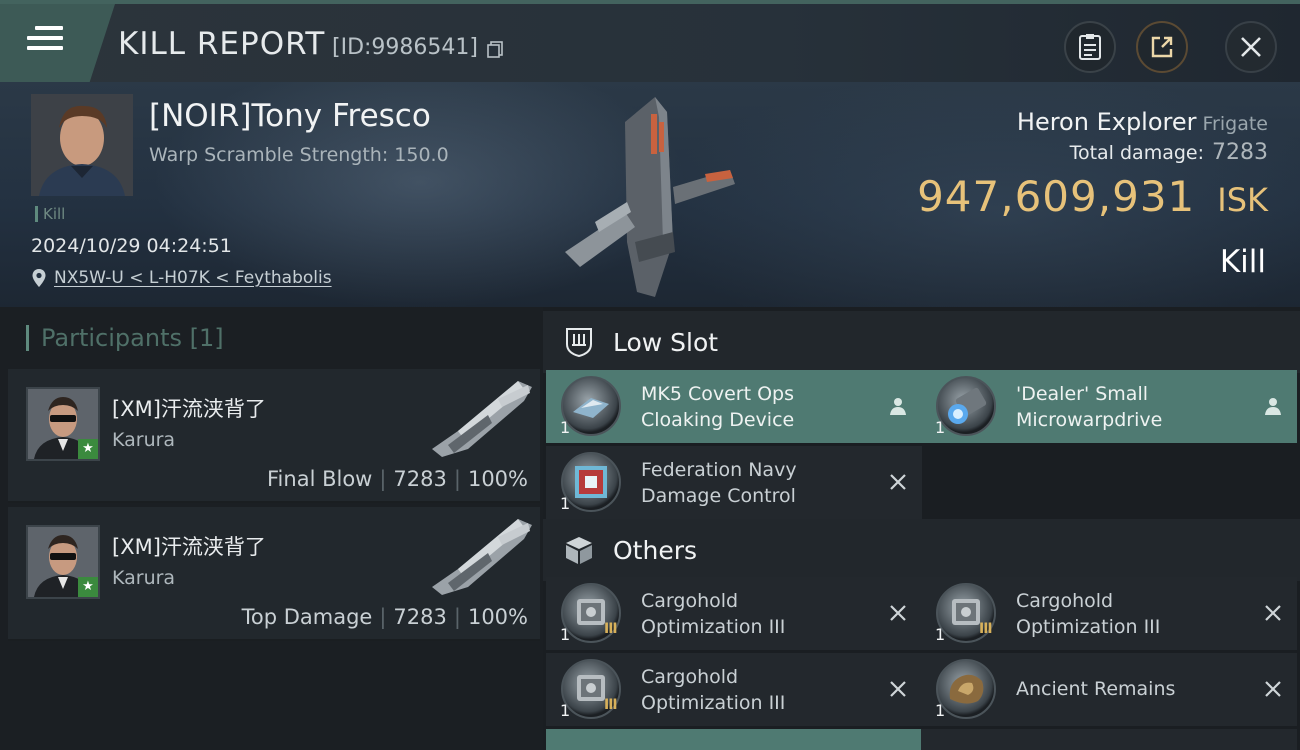 The image size is (1300, 750). I want to click on pilot-face-image, so click(82, 145).